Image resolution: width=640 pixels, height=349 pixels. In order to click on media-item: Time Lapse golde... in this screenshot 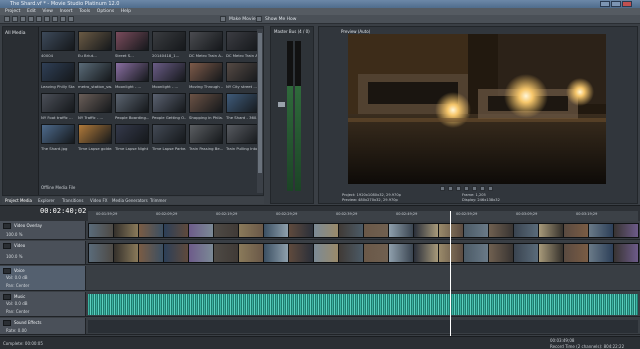, I will do `click(95, 139)`.